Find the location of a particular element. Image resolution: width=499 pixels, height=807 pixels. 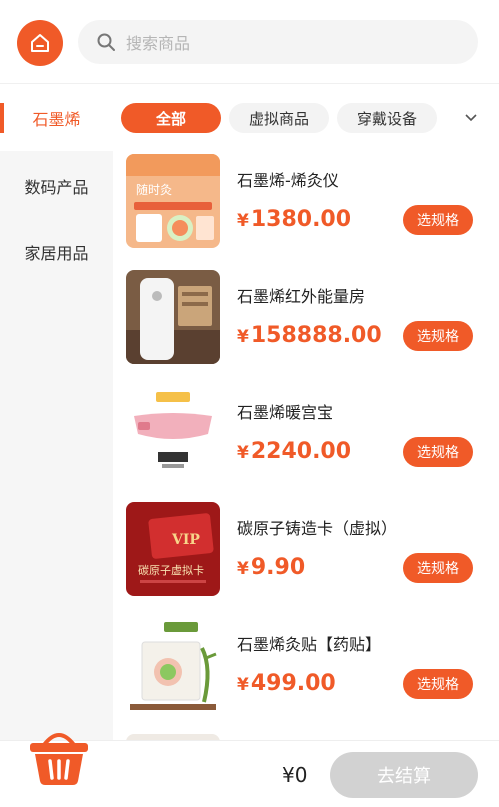

sidebar-item-home: 家居用品 is located at coordinates (56, 252).